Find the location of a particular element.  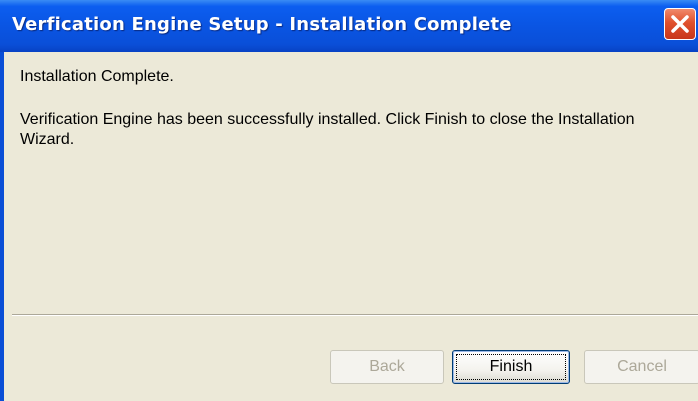

finish-button: Finish is located at coordinates (511, 367).